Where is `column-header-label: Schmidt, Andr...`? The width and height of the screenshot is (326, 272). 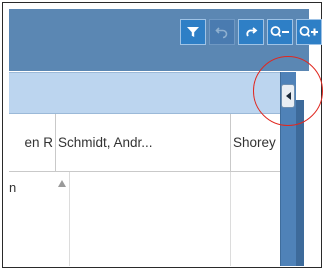 column-header-label: Schmidt, Andr... is located at coordinates (105, 142).